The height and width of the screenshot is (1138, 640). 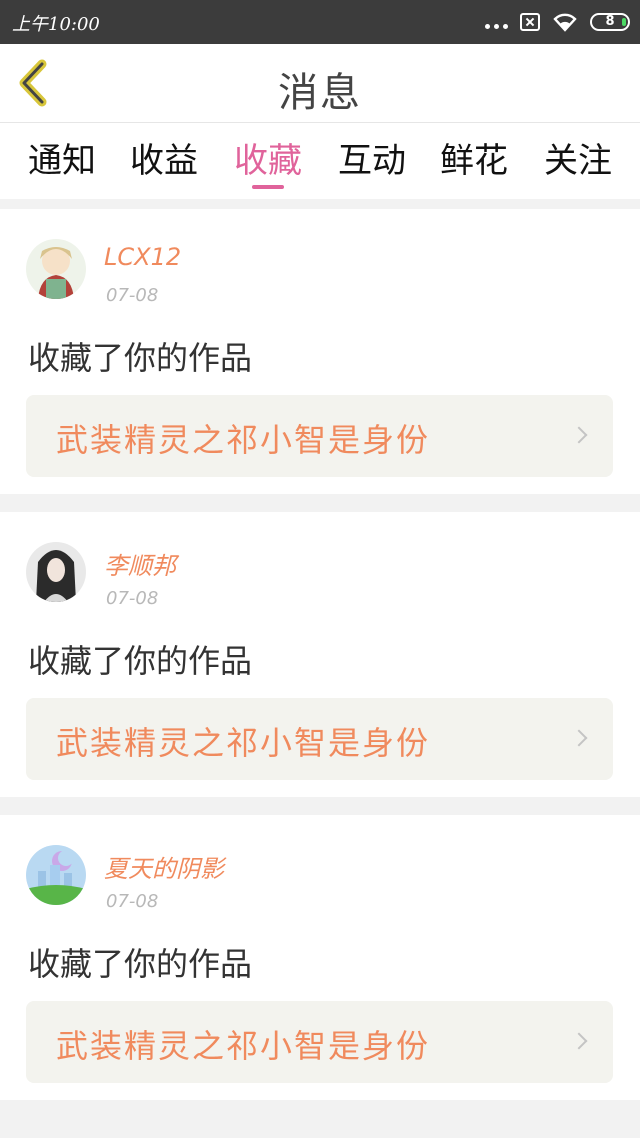 I want to click on status-icons: 8, so click(x=557, y=22).